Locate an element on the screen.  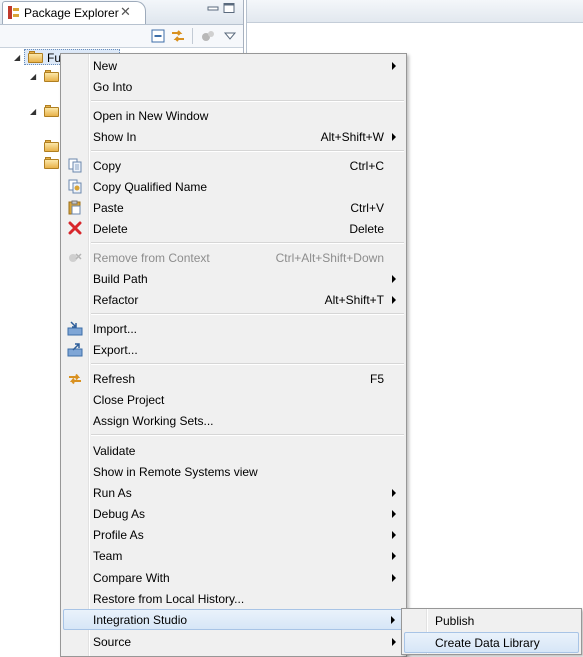
menu-item-label: Copy is located at coordinates (107, 166).